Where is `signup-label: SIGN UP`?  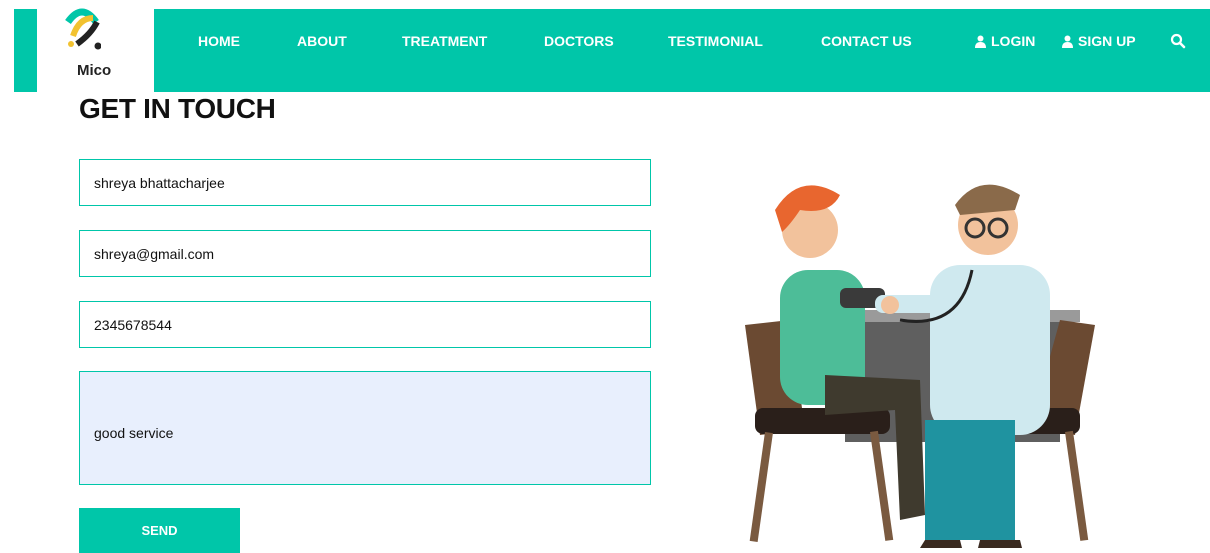
signup-label: SIGN UP is located at coordinates (1107, 41).